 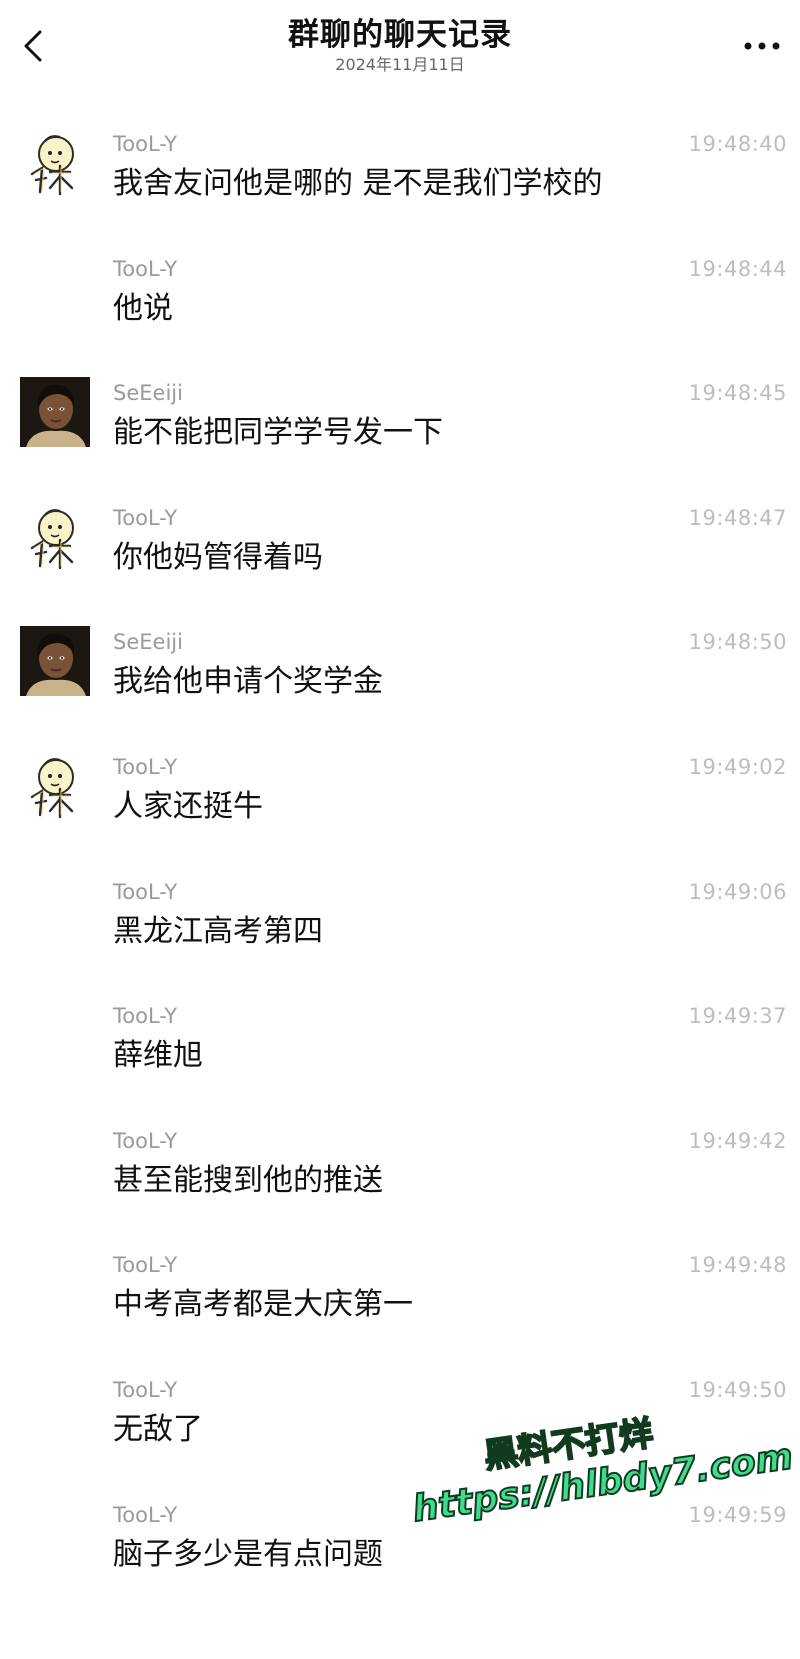 I want to click on message-time: 19:48:50, so click(x=737, y=642).